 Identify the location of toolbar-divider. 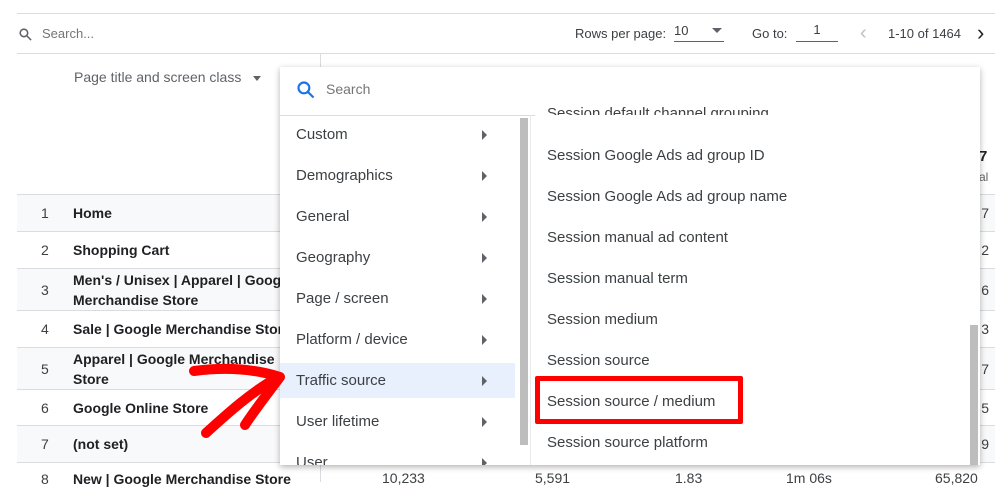
(506, 53).